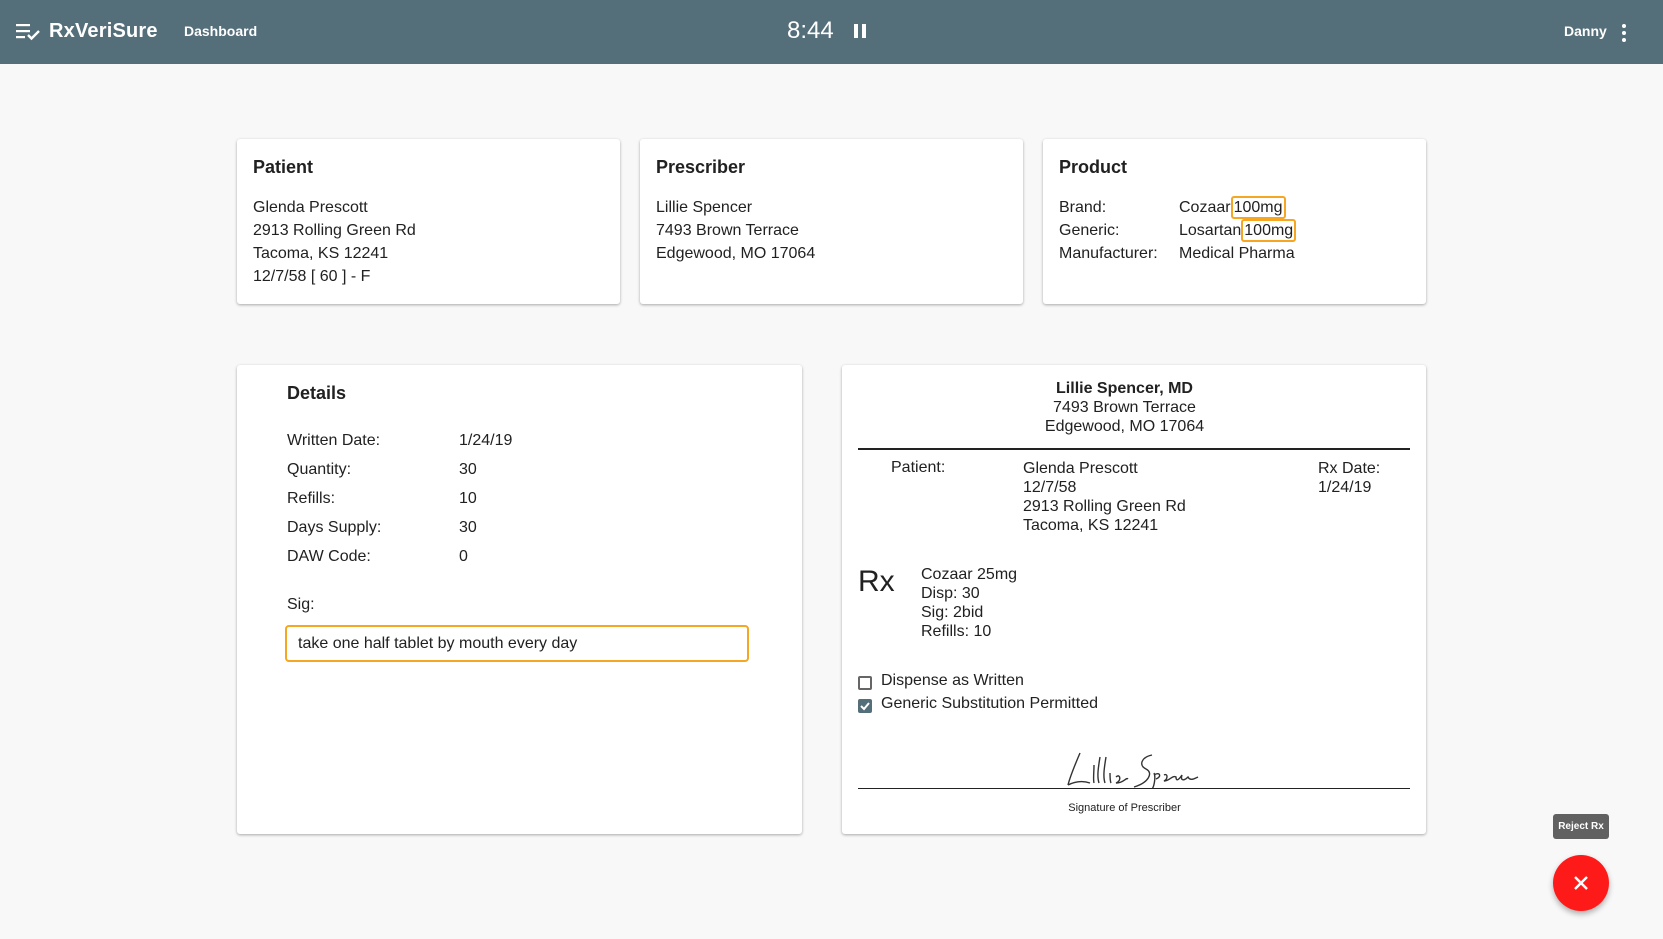 The image size is (1663, 939). What do you see at coordinates (1093, 167) in the screenshot?
I see `product-card-title: Product` at bounding box center [1093, 167].